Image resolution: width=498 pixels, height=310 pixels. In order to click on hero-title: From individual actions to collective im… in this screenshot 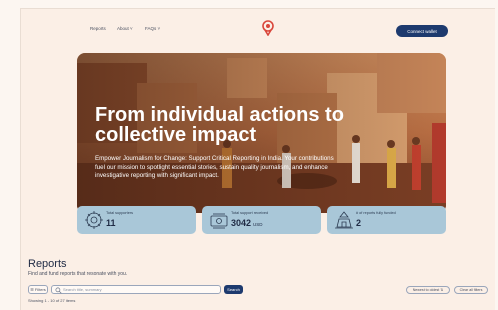, I will do `click(245, 125)`.